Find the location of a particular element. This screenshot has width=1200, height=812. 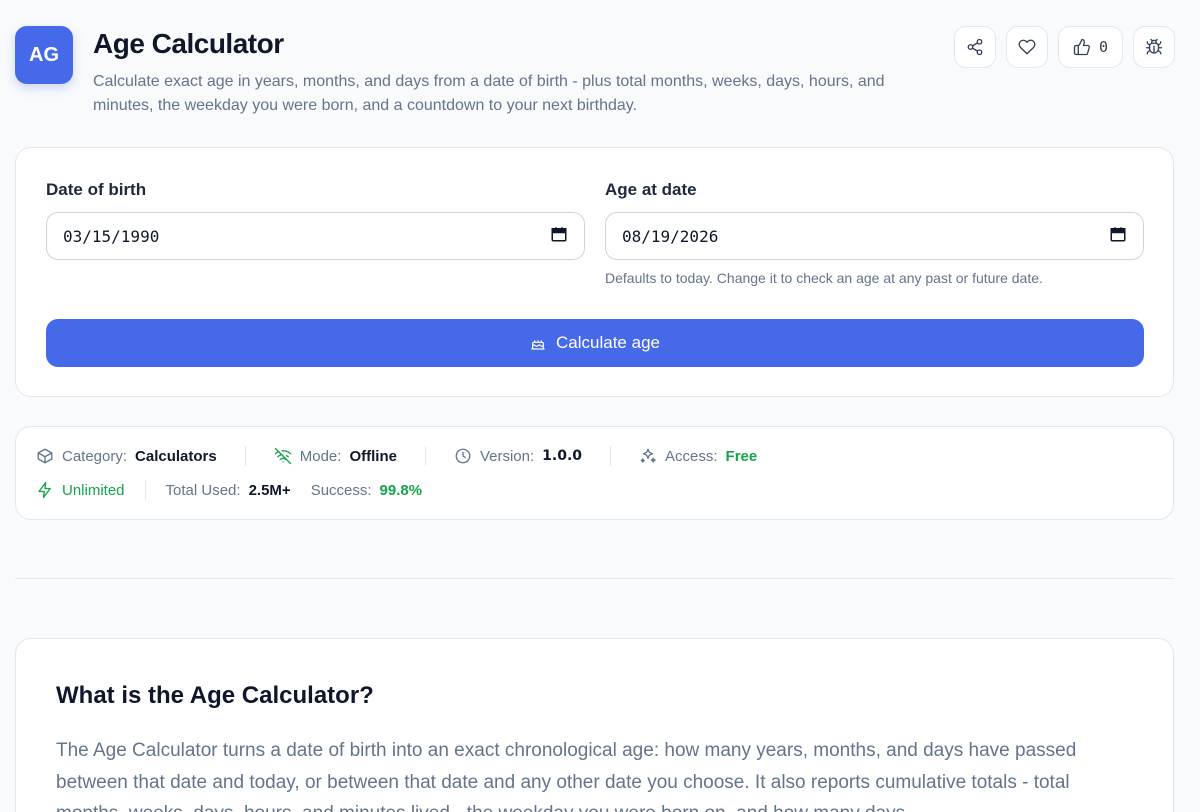

share-button is located at coordinates (974, 47).